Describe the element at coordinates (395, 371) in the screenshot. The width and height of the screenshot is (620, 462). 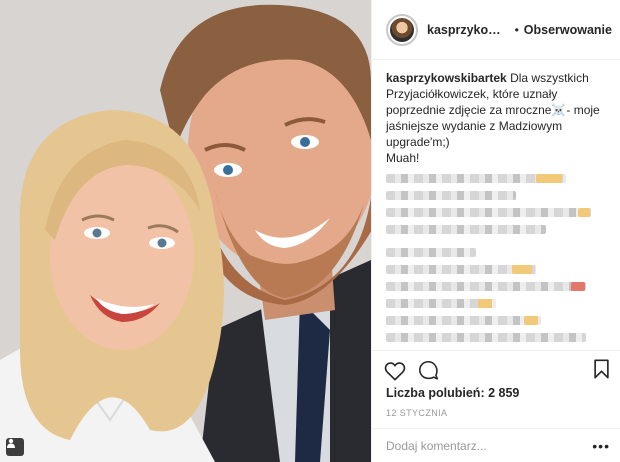
I see `heart-icon` at that location.